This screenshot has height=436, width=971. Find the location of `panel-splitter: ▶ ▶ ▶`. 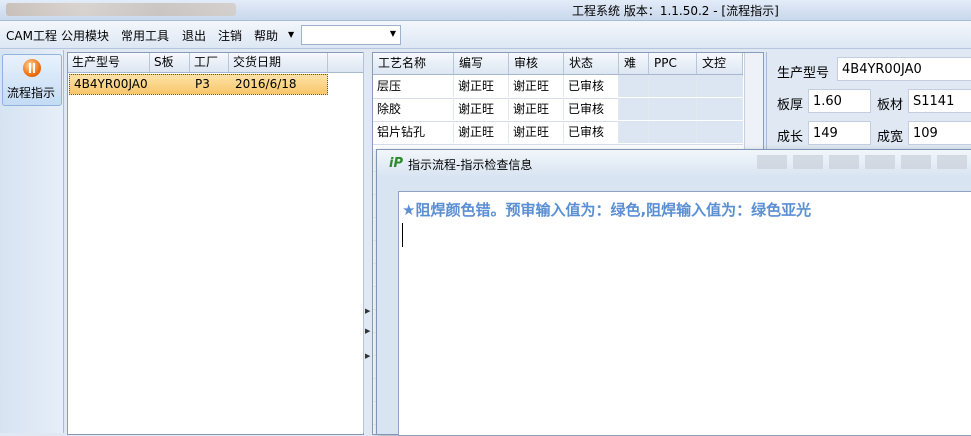

panel-splitter: ▶ ▶ ▶ is located at coordinates (367, 242).